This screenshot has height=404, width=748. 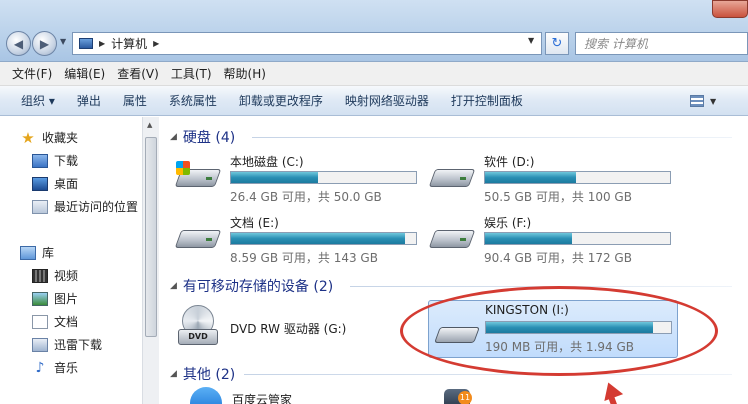 What do you see at coordinates (304, 258) in the screenshot?
I see `drive-free-space: 8.59 GB 可用，共 143 GB` at bounding box center [304, 258].